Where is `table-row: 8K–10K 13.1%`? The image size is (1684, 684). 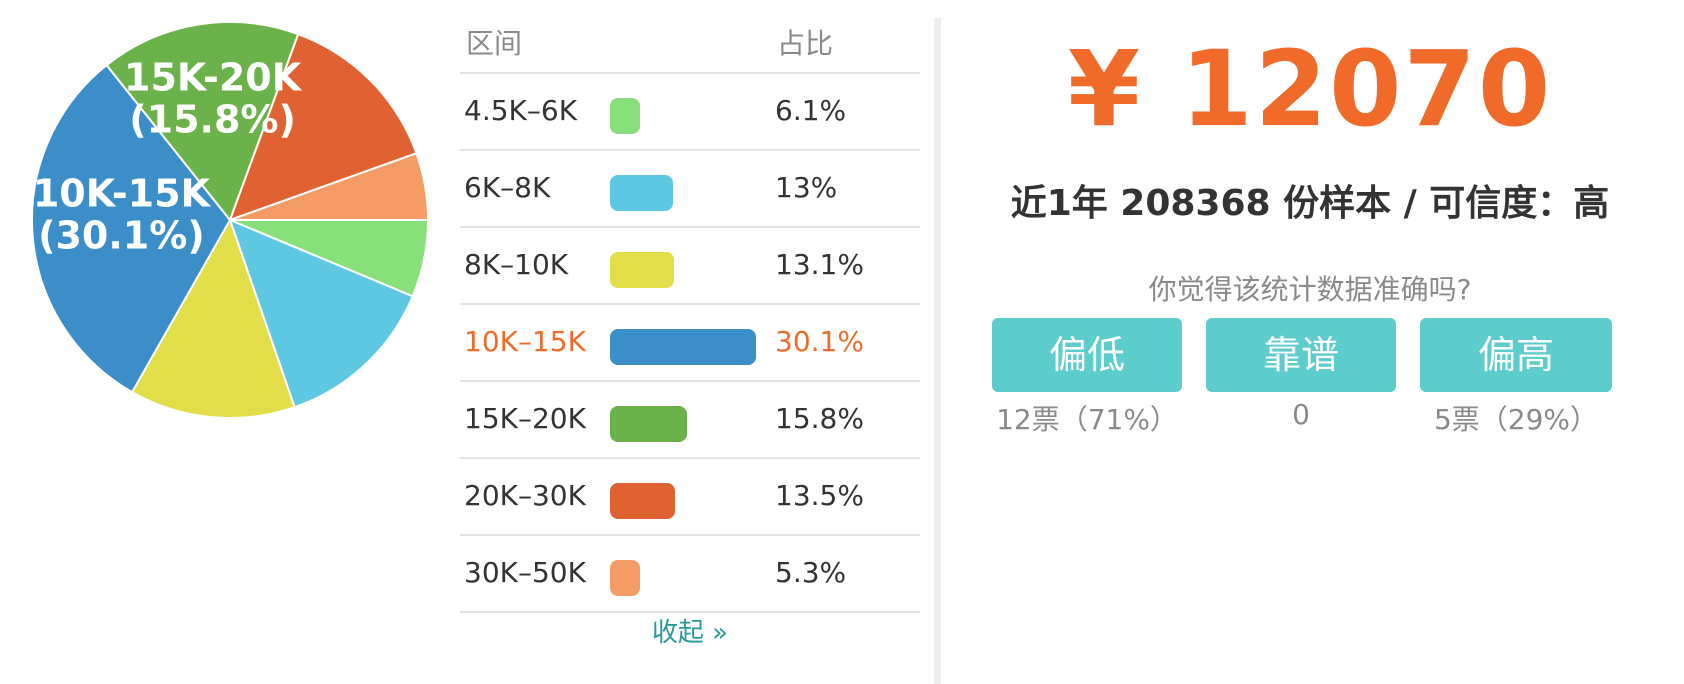
table-row: 8K–10K 13.1% is located at coordinates (690, 266).